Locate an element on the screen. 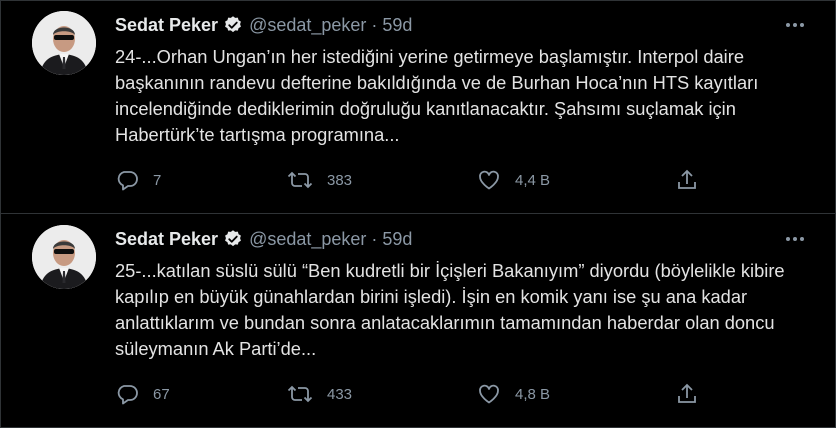  reply-button: 7 is located at coordinates (138, 180).